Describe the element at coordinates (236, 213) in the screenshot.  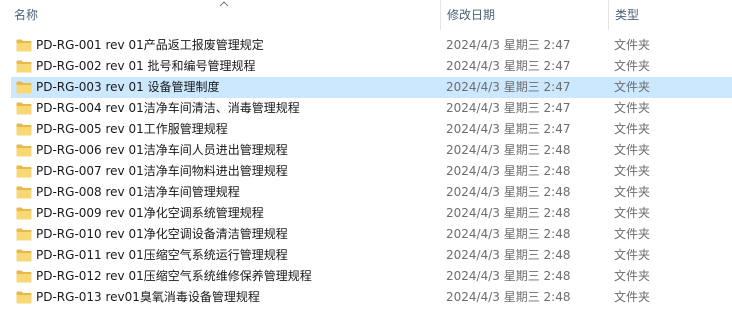
I see `file-name: PD-RG-009 rev 01净化空调系统管理规程` at that location.